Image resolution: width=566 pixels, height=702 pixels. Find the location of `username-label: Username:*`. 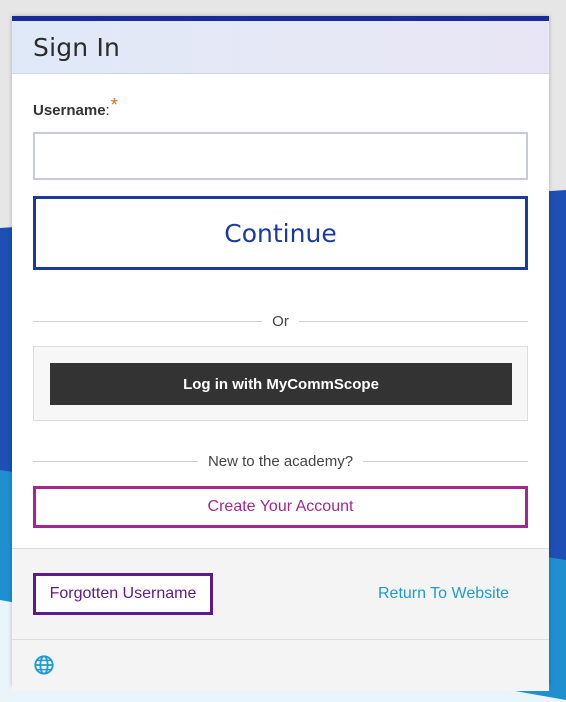

username-label: Username:* is located at coordinates (75, 107).